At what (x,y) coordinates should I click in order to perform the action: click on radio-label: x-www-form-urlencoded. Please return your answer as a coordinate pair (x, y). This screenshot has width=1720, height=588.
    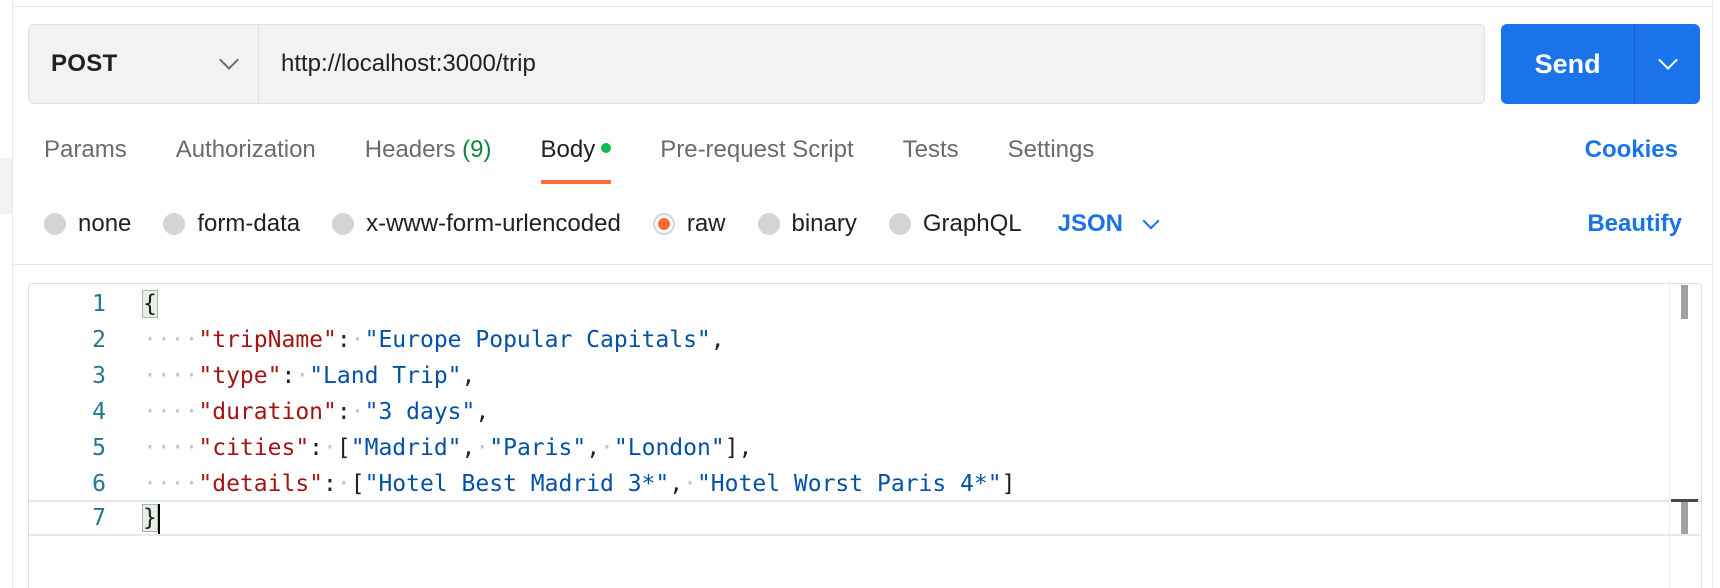
    Looking at the image, I should click on (493, 223).